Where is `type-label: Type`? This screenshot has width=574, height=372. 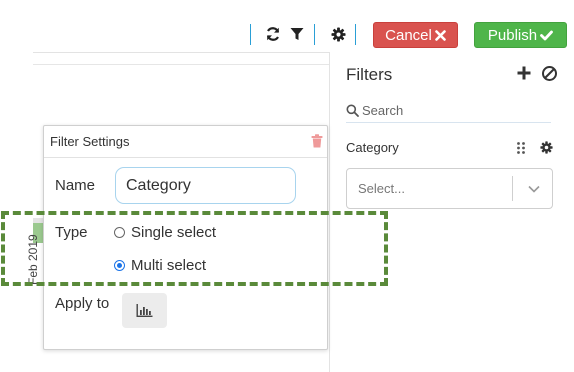
type-label: Type is located at coordinates (71, 232).